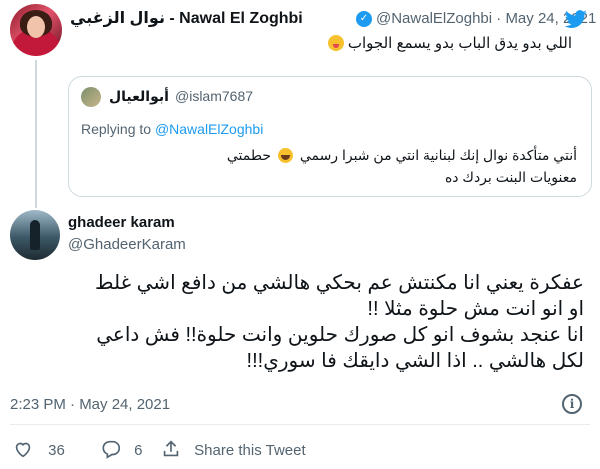 The width and height of the screenshot is (600, 469). Describe the element at coordinates (121, 222) in the screenshot. I see `reply-display-name: ghadeer karam` at that location.